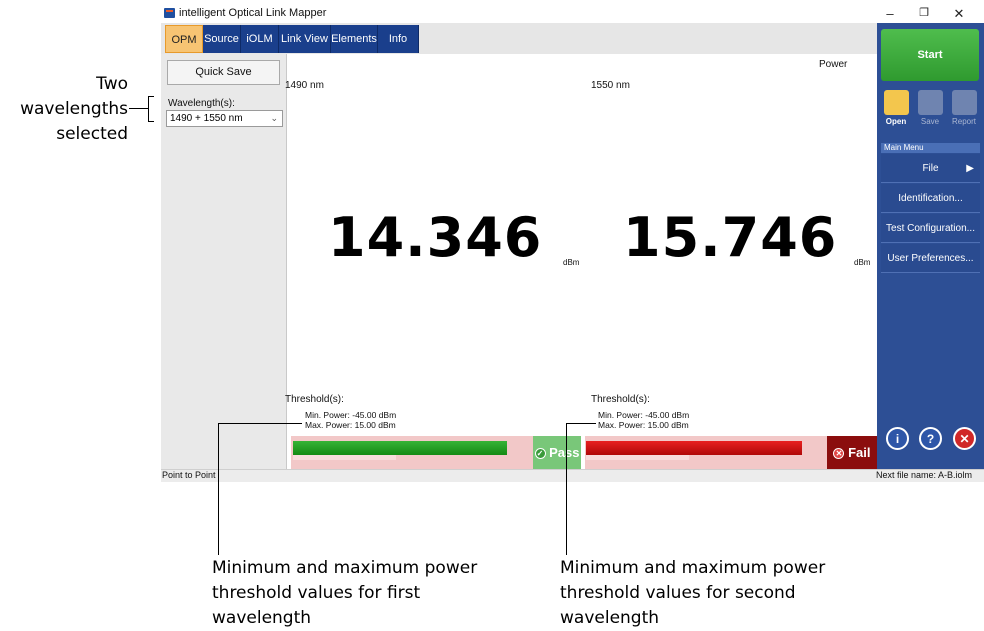  I want to click on channel-1-threshold-title: Threshold(s):, so click(314, 399).